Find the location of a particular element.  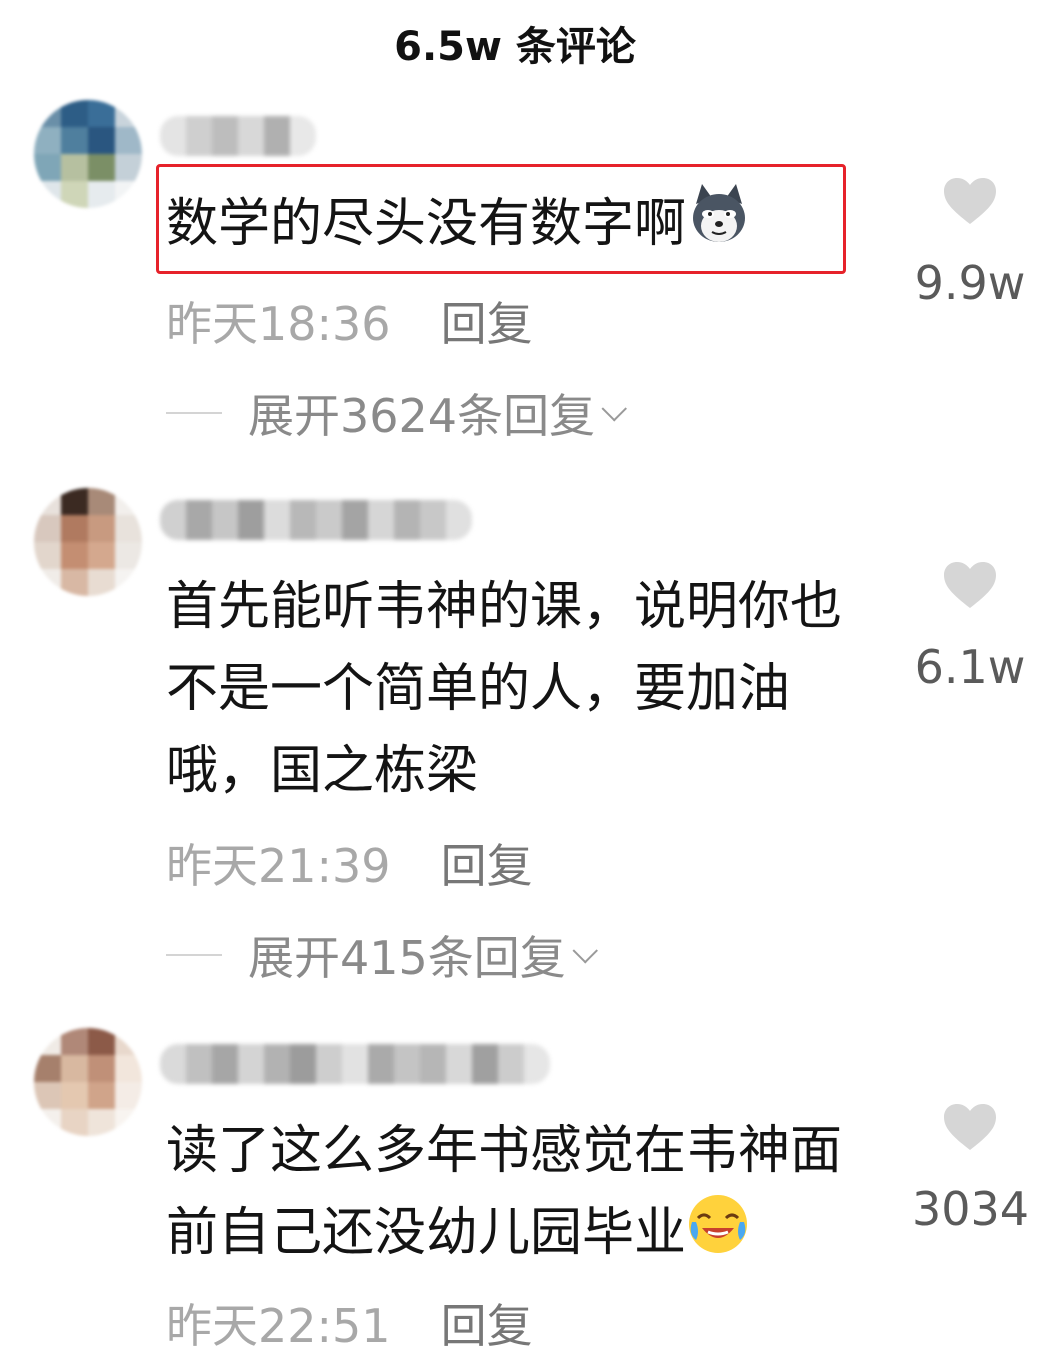

expand-replies-button: 展开415条回复 is located at coordinates (382, 955).